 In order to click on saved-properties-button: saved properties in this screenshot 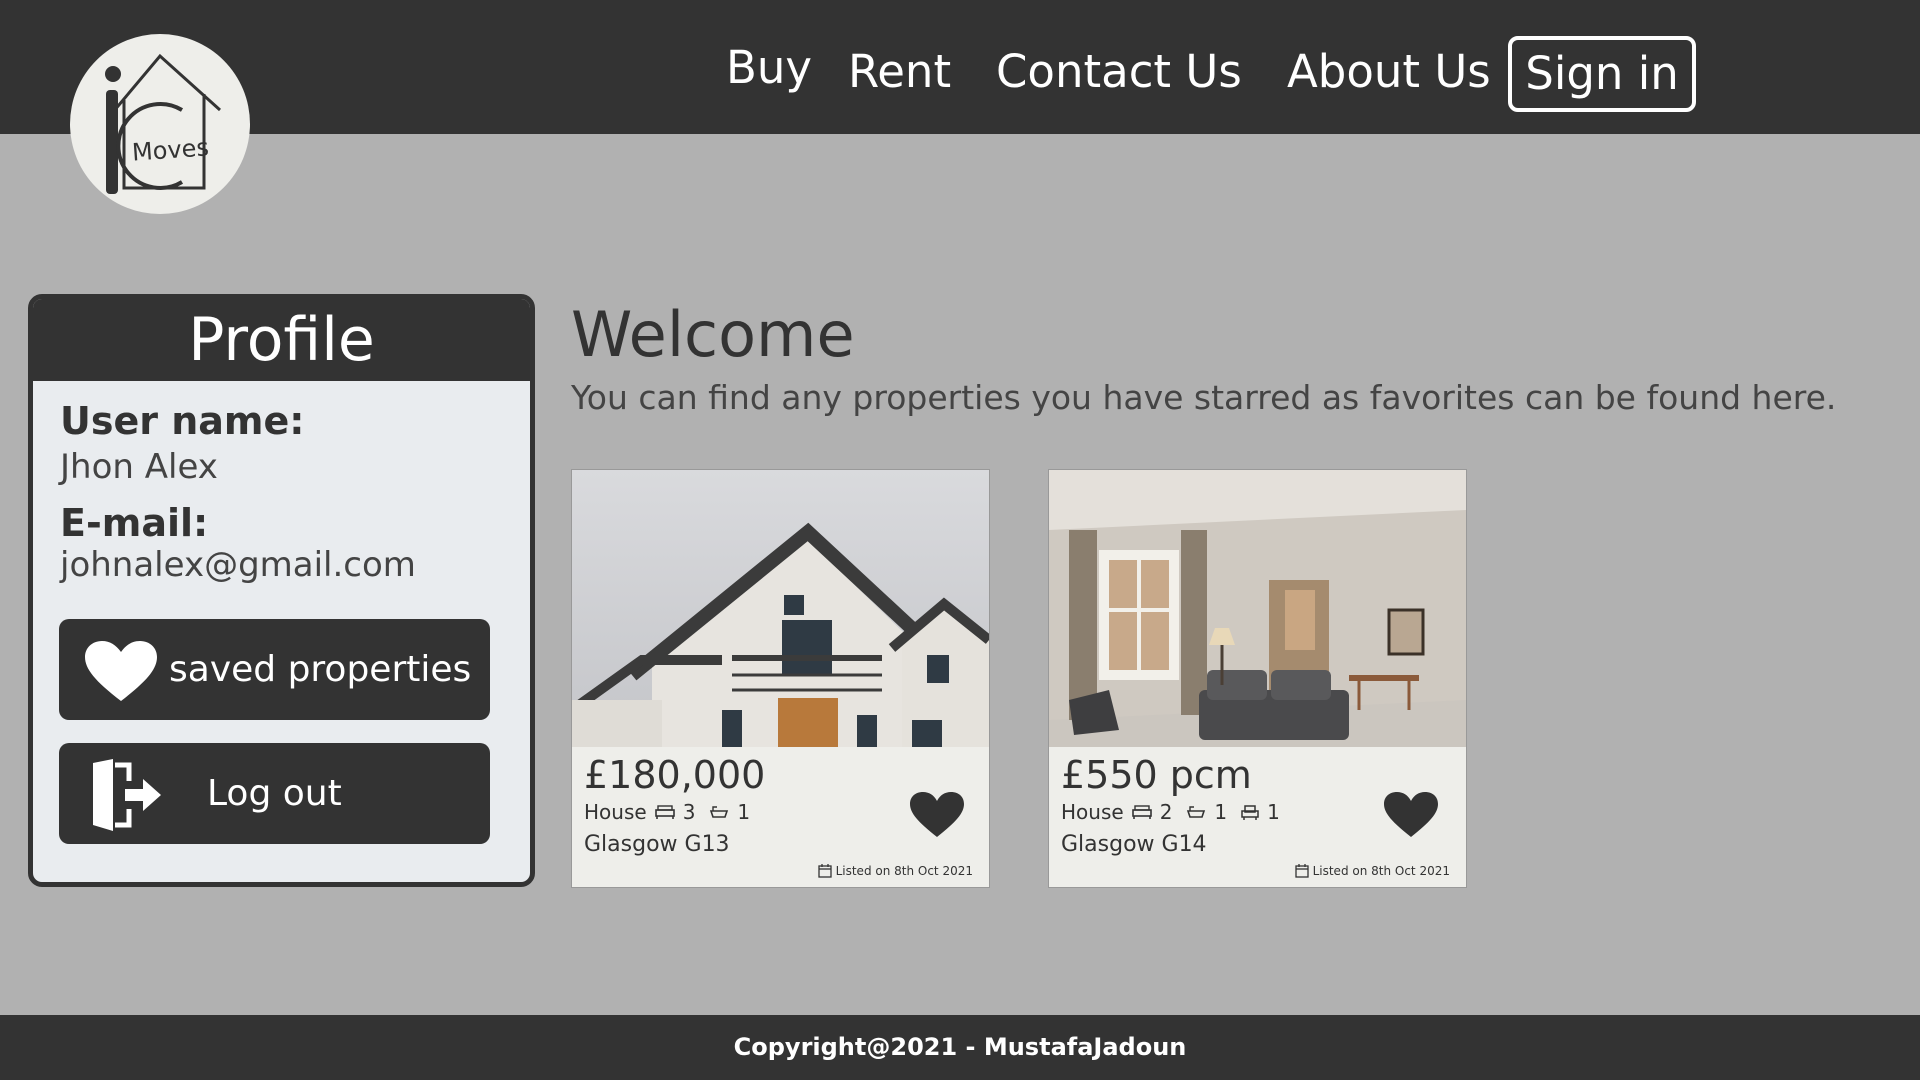, I will do `click(274, 669)`.